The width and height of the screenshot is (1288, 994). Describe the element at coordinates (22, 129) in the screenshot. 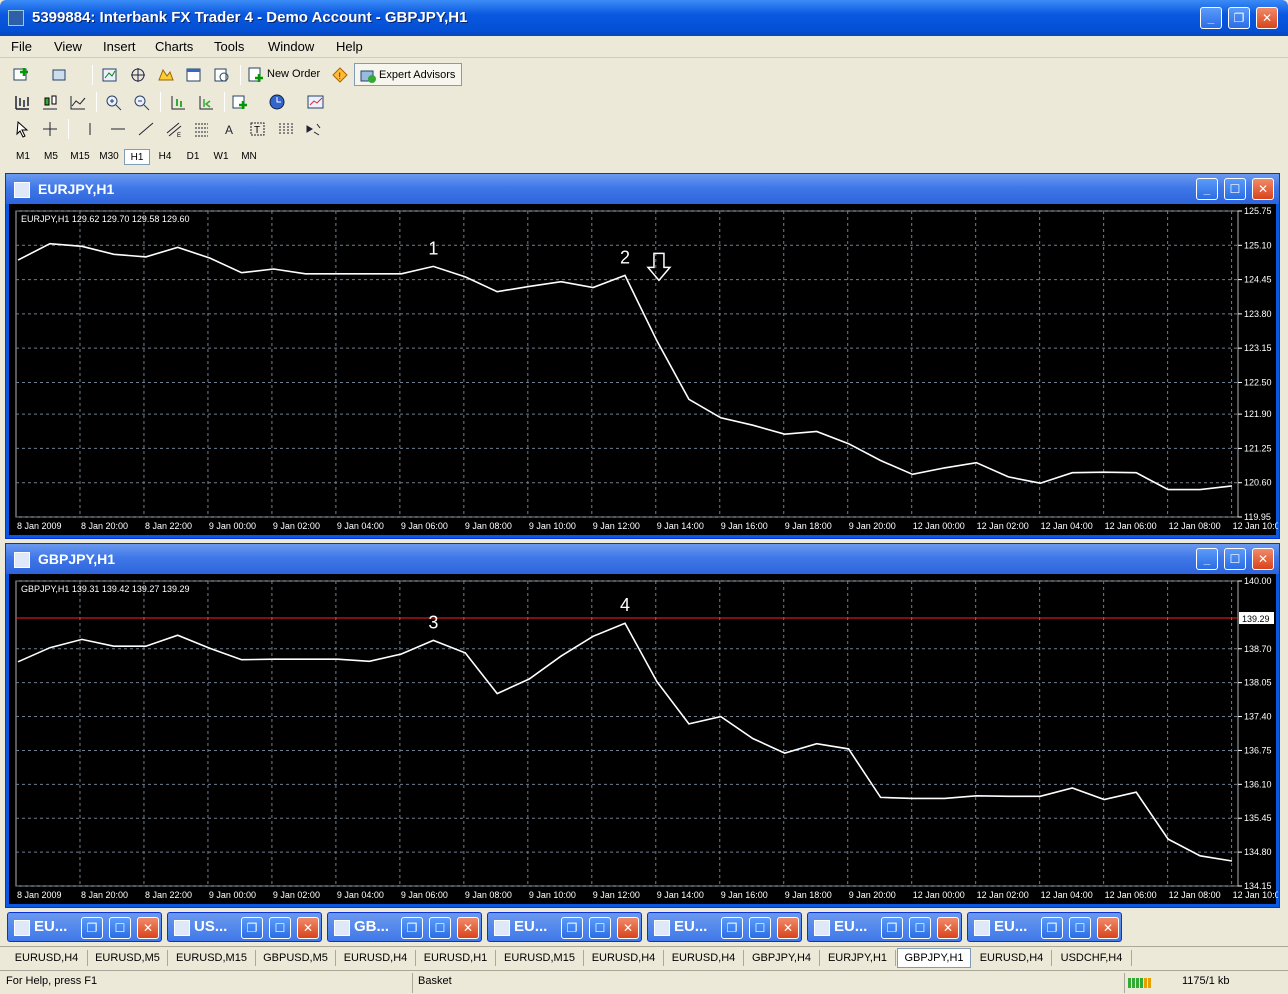

I see `cursor-icon` at that location.